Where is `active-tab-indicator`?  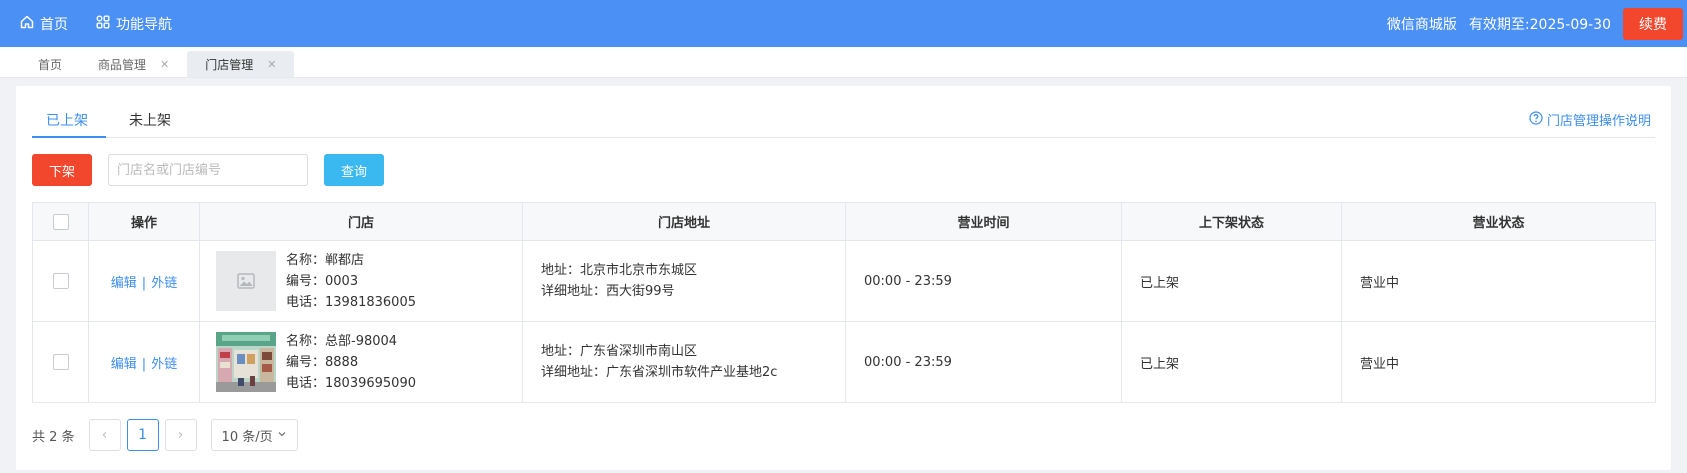 active-tab-indicator is located at coordinates (69, 137).